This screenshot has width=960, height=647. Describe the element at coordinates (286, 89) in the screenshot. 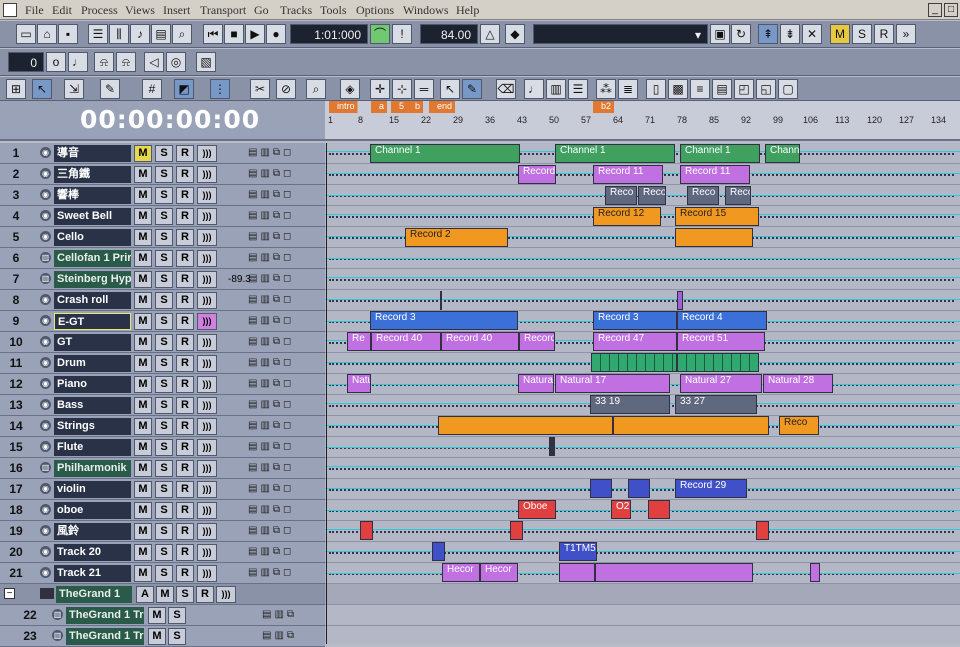

I see `mute-tool-icon: ⊘` at that location.